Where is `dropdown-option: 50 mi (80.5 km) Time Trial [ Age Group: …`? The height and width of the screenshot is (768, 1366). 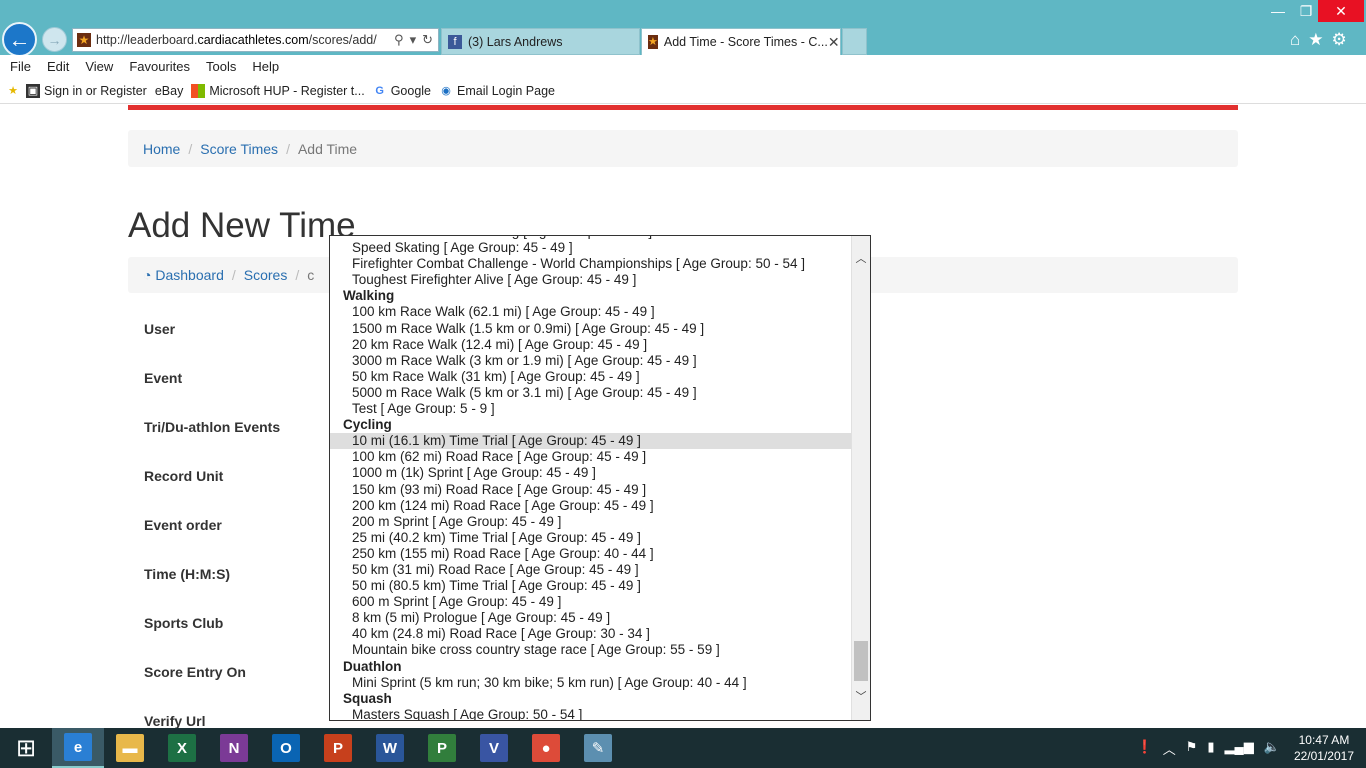 dropdown-option: 50 mi (80.5 km) Time Trial [ Age Group: … is located at coordinates (591, 586).